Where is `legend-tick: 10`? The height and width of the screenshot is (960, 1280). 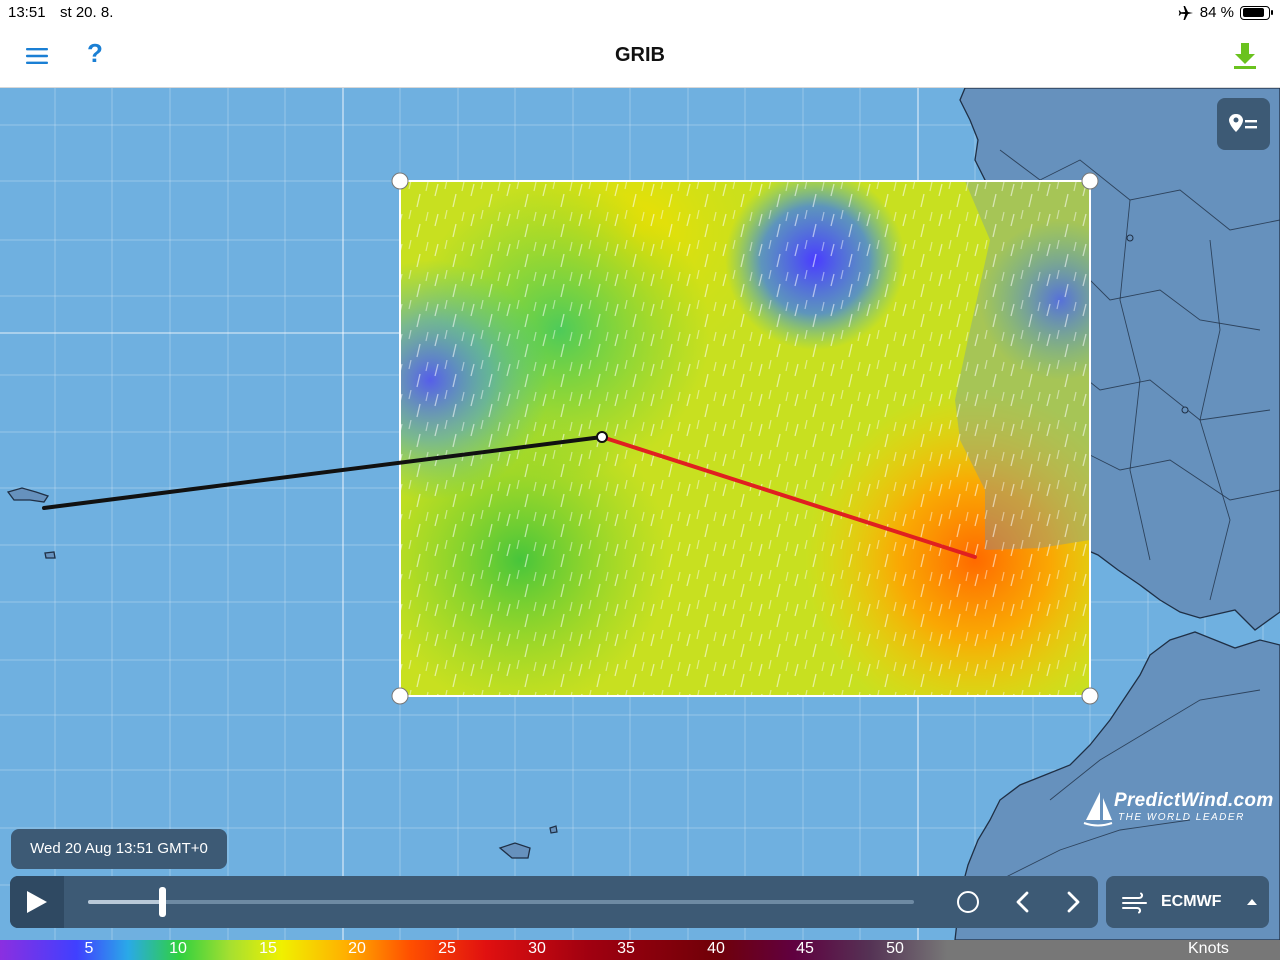
legend-tick: 10 is located at coordinates (178, 948).